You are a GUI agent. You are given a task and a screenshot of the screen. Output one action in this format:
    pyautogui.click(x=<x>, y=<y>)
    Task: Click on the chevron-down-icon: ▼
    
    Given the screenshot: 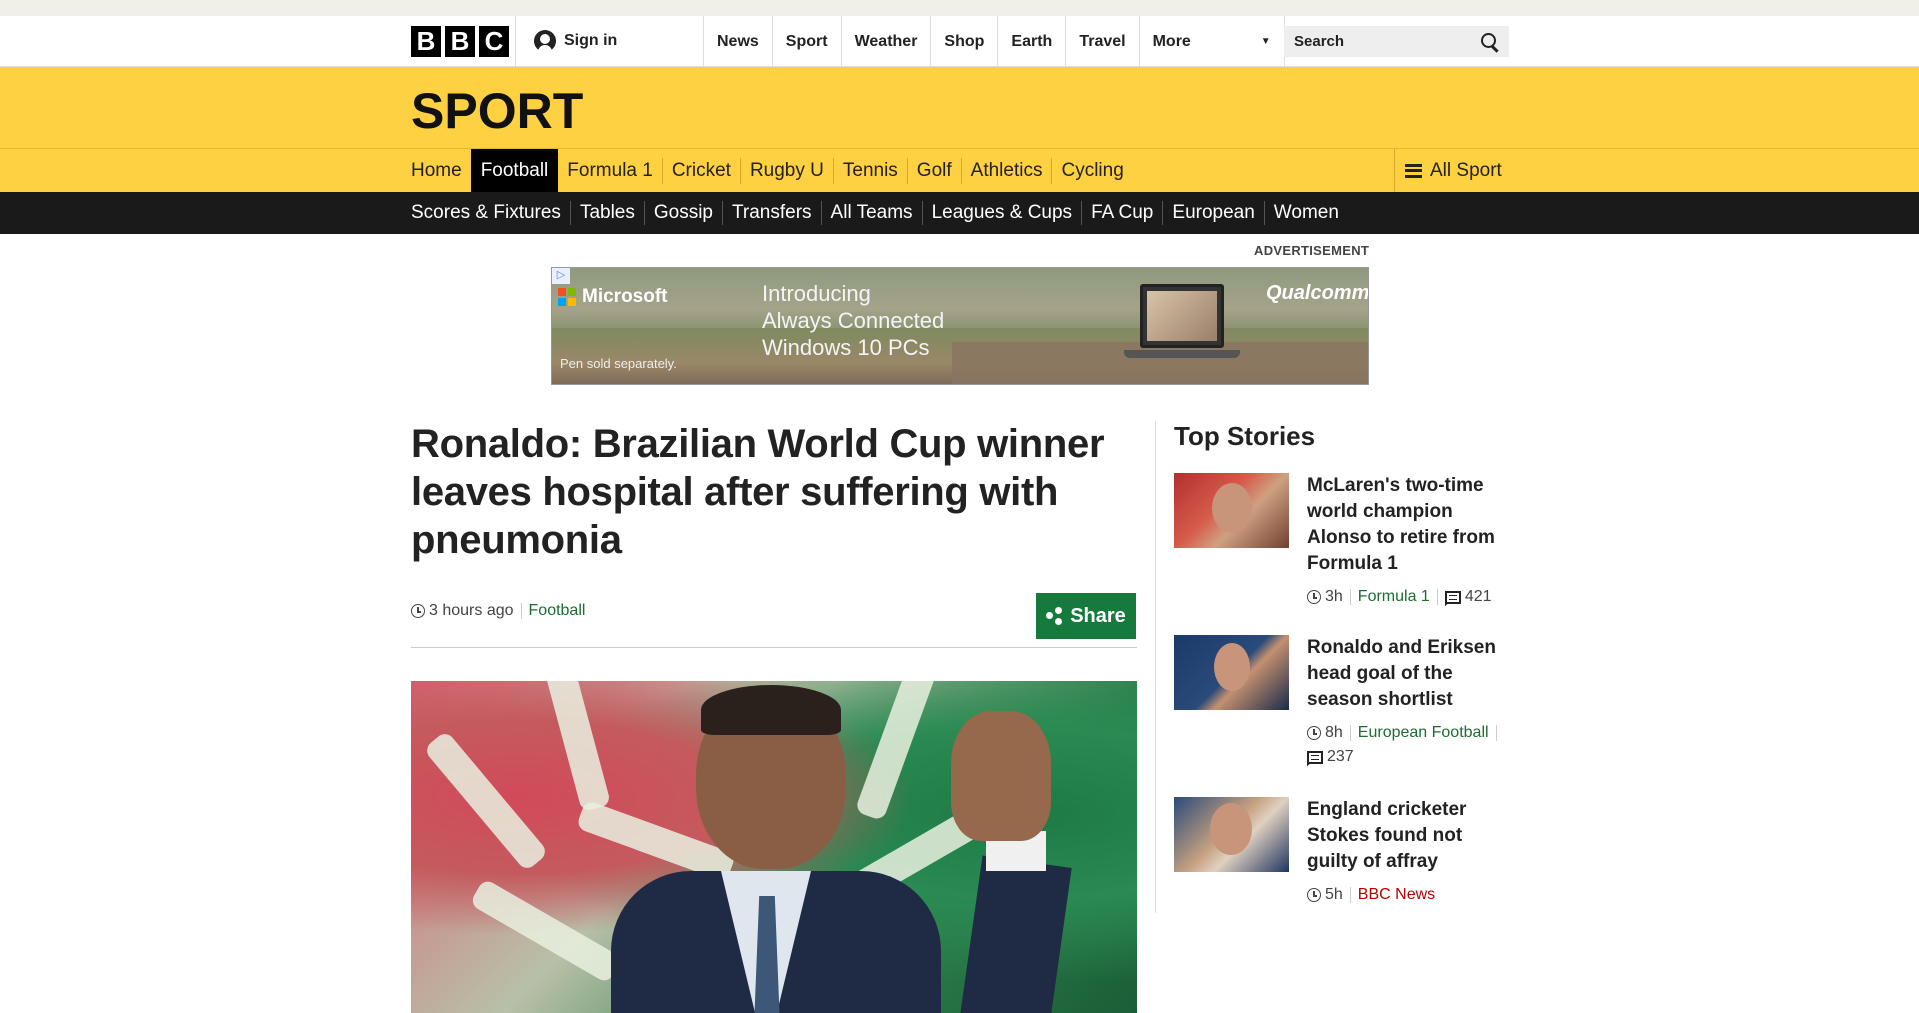 What is the action you would take?
    pyautogui.click(x=1265, y=41)
    